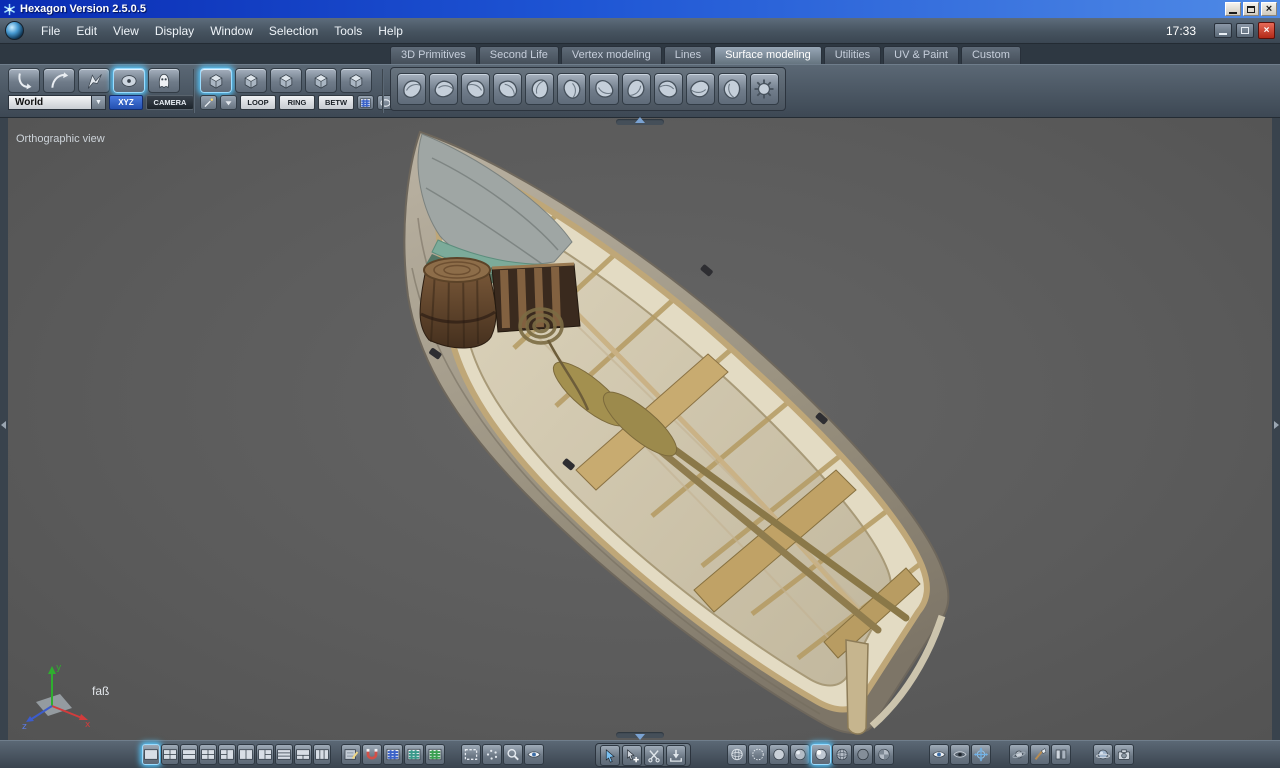  Describe the element at coordinates (126, 102) in the screenshot. I see `xyz-axes-button: XYZ` at that location.